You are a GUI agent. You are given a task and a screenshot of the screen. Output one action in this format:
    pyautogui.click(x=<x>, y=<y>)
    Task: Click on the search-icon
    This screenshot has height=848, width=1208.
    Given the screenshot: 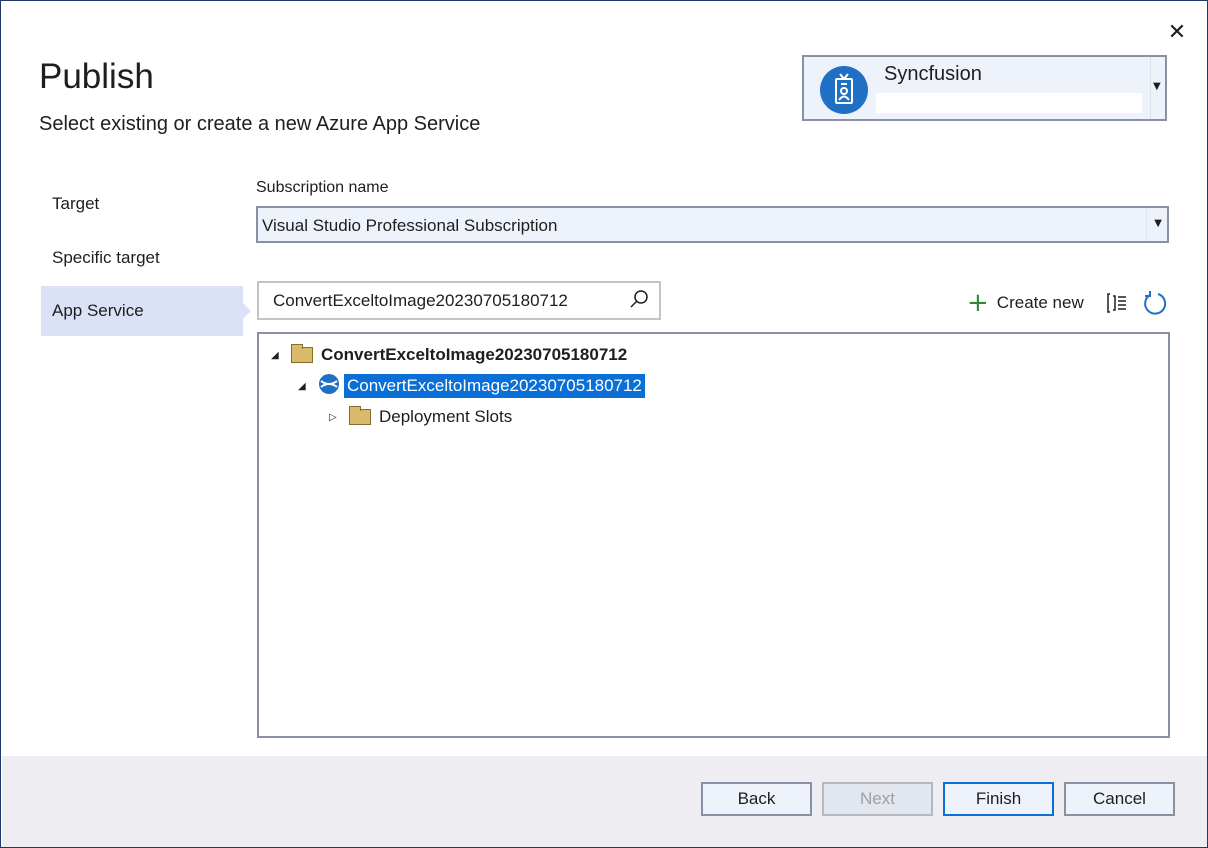 What is the action you would take?
    pyautogui.click(x=639, y=299)
    